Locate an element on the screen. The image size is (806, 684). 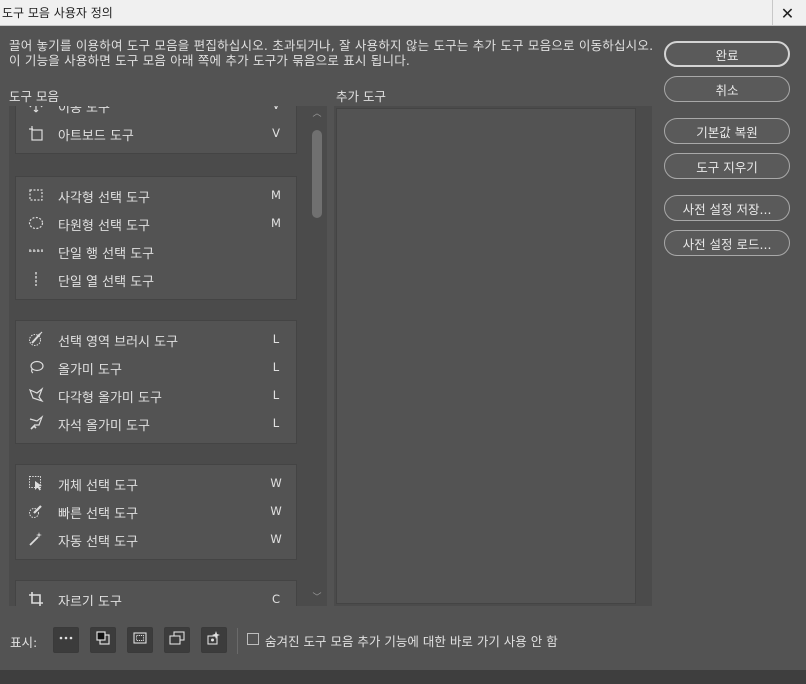
tool-name: 단일 행 선택 도구 is located at coordinates (106, 254).